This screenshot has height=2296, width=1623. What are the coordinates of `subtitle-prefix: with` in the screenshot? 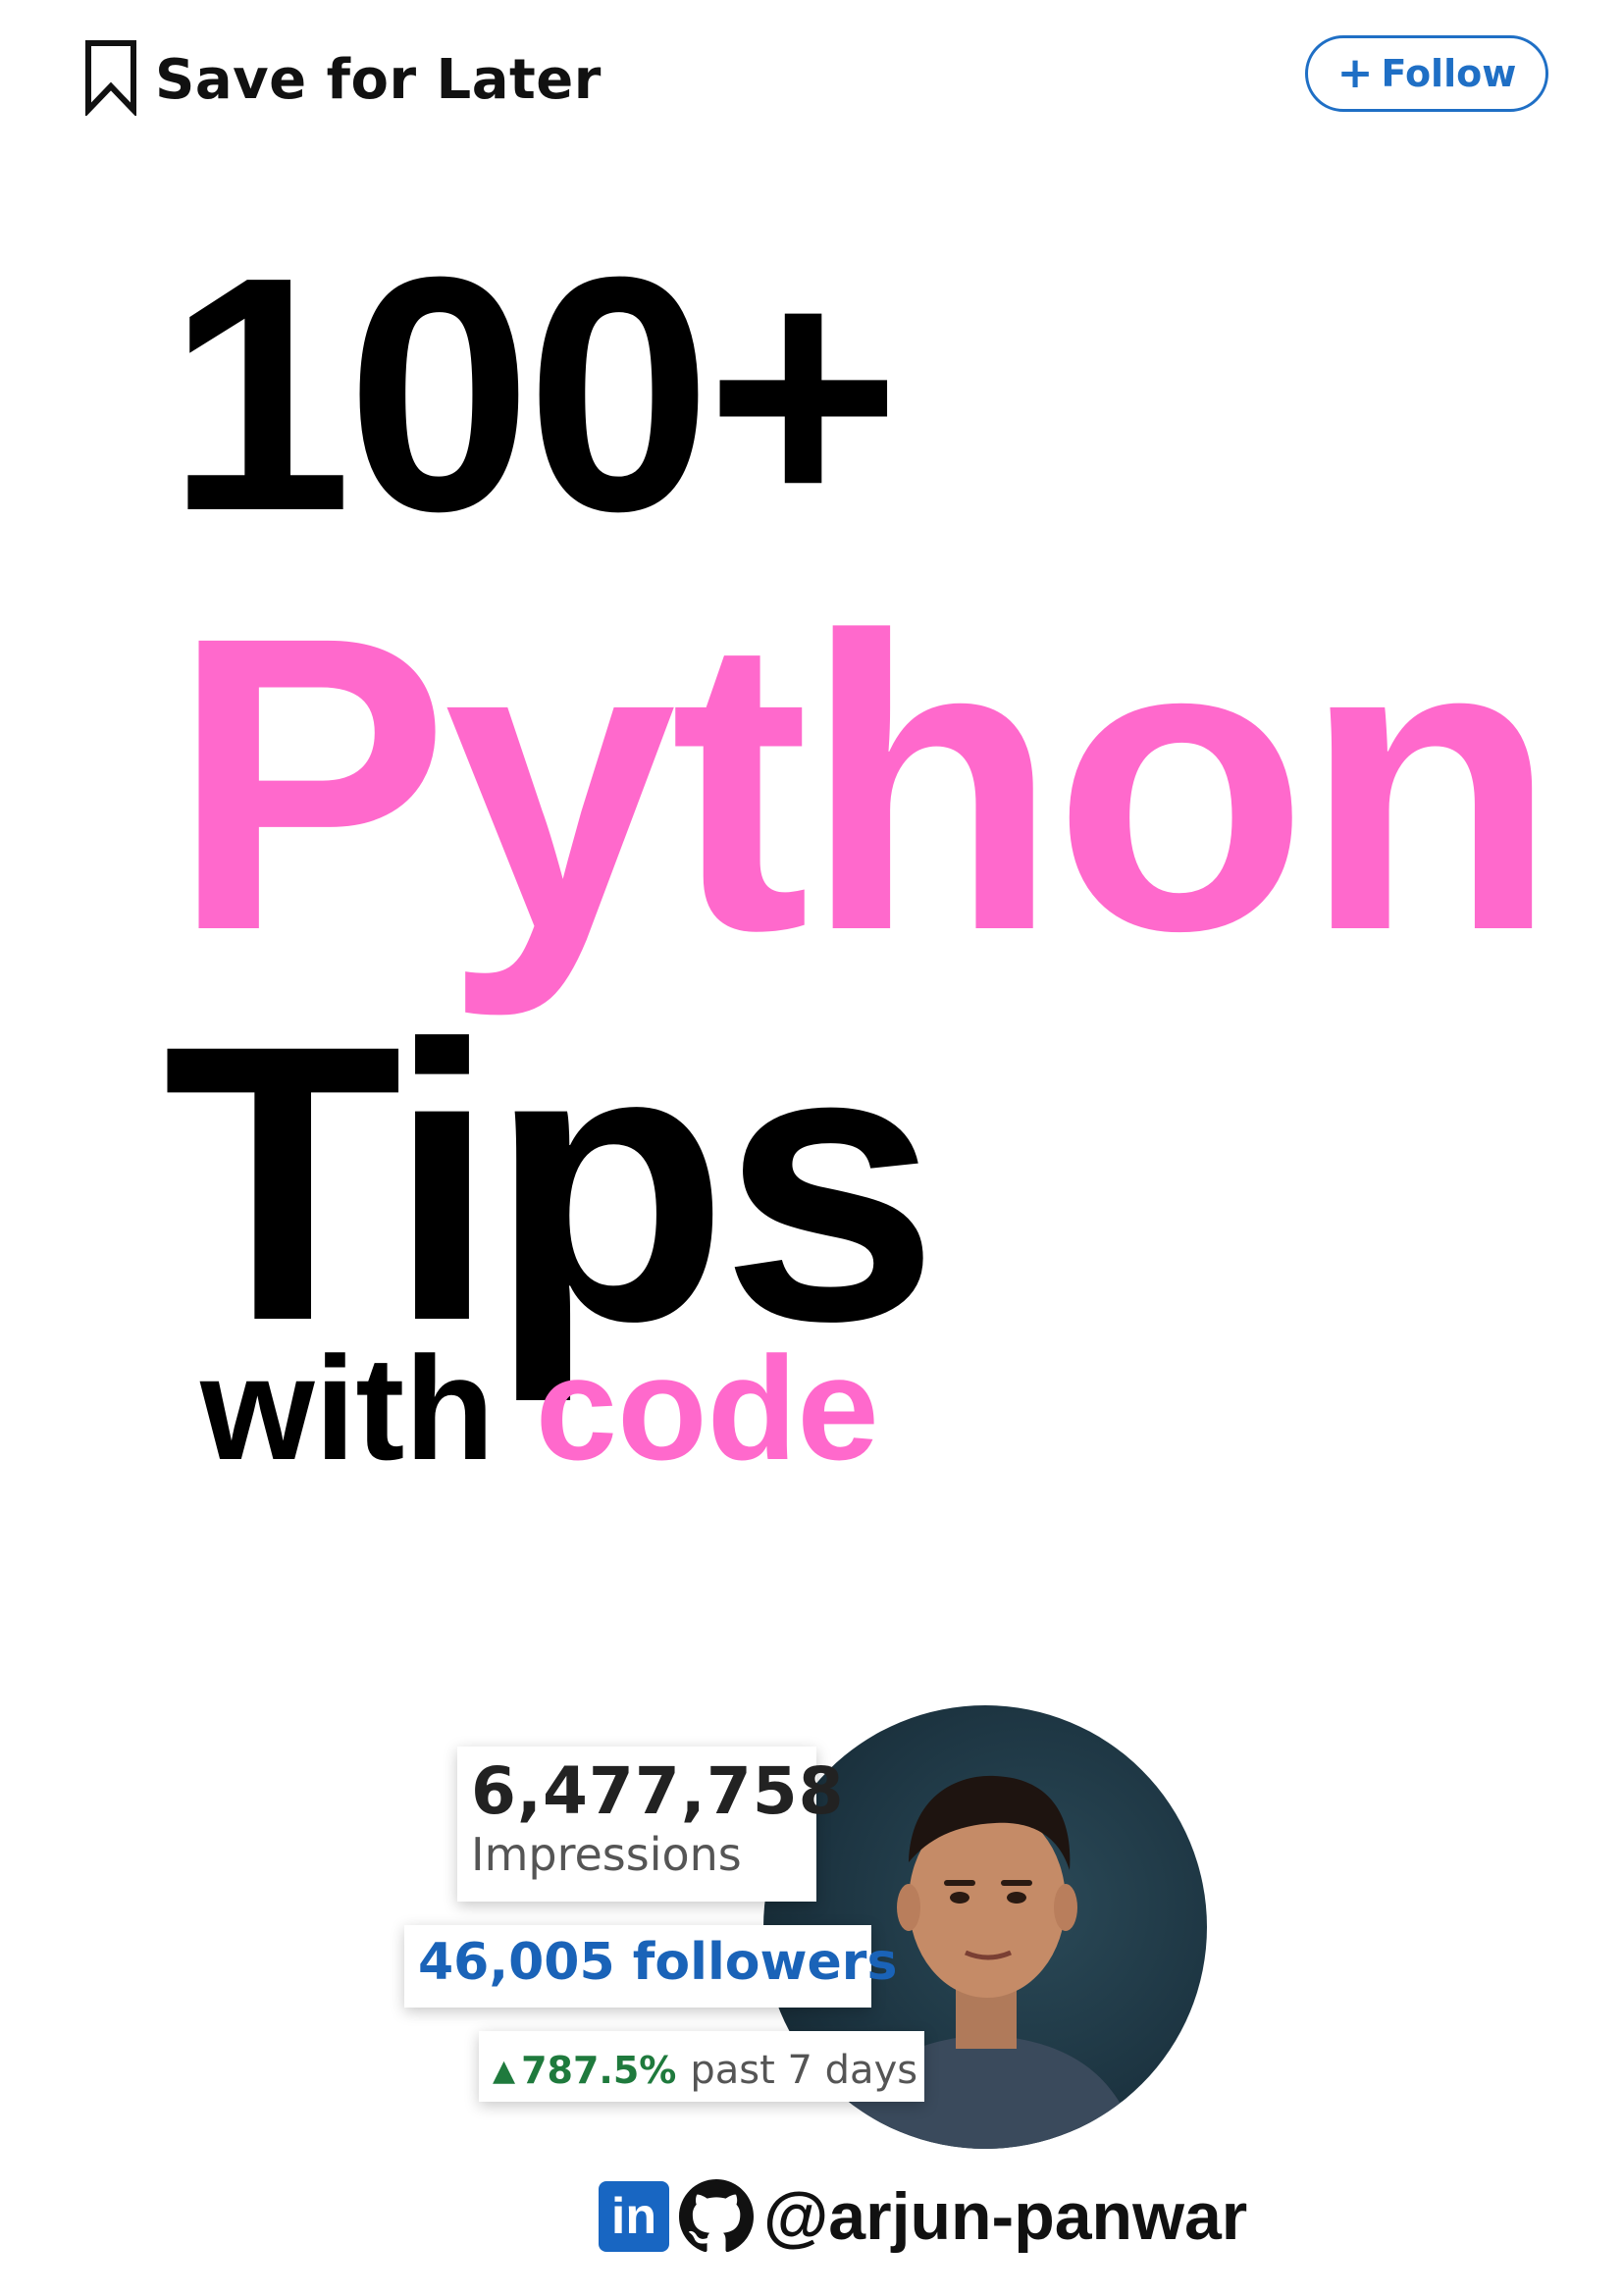 It's located at (347, 1408).